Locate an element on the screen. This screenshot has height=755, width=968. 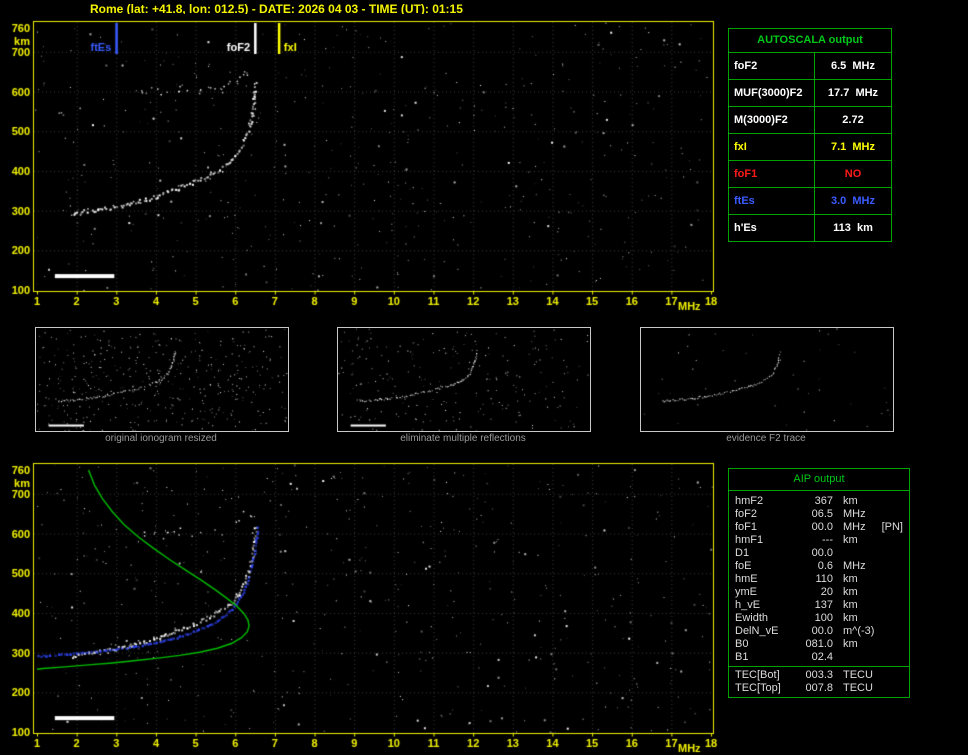
aip-row: foF1 00.0 MHz [PN] is located at coordinates (819, 527).